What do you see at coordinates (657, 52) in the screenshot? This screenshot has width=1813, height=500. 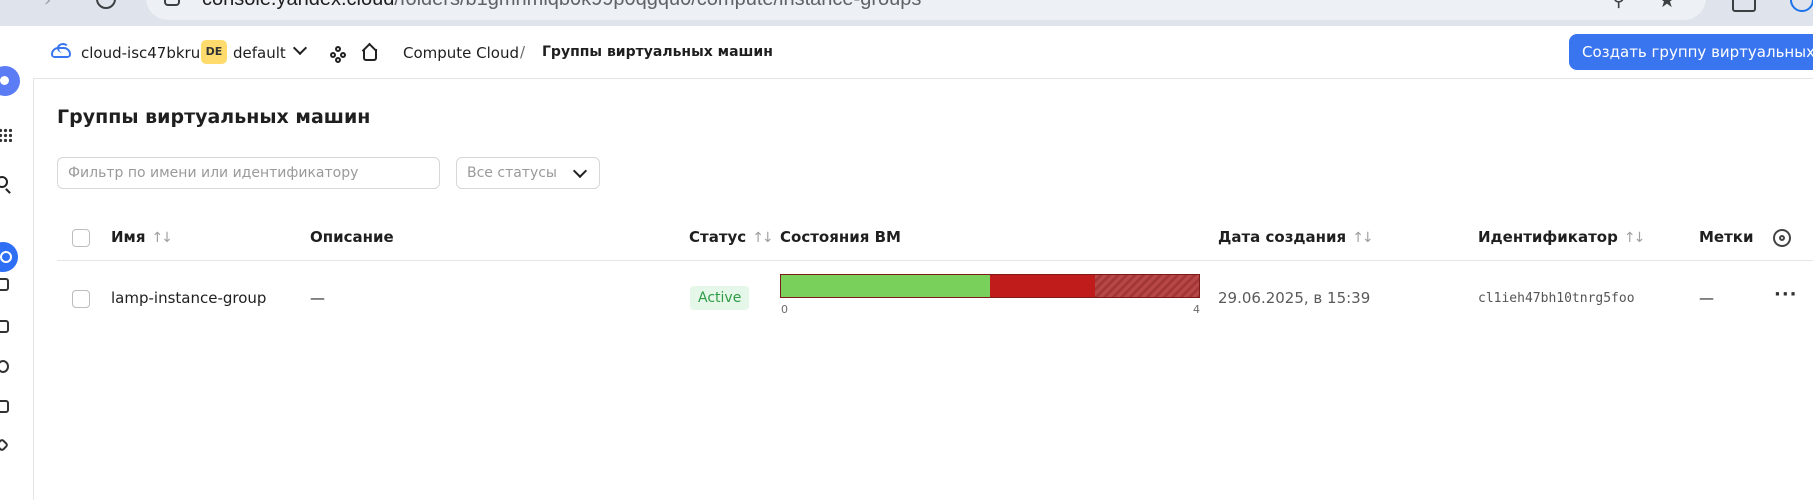 I see `breadcrumb-current: Группы виртуальных машин` at bounding box center [657, 52].